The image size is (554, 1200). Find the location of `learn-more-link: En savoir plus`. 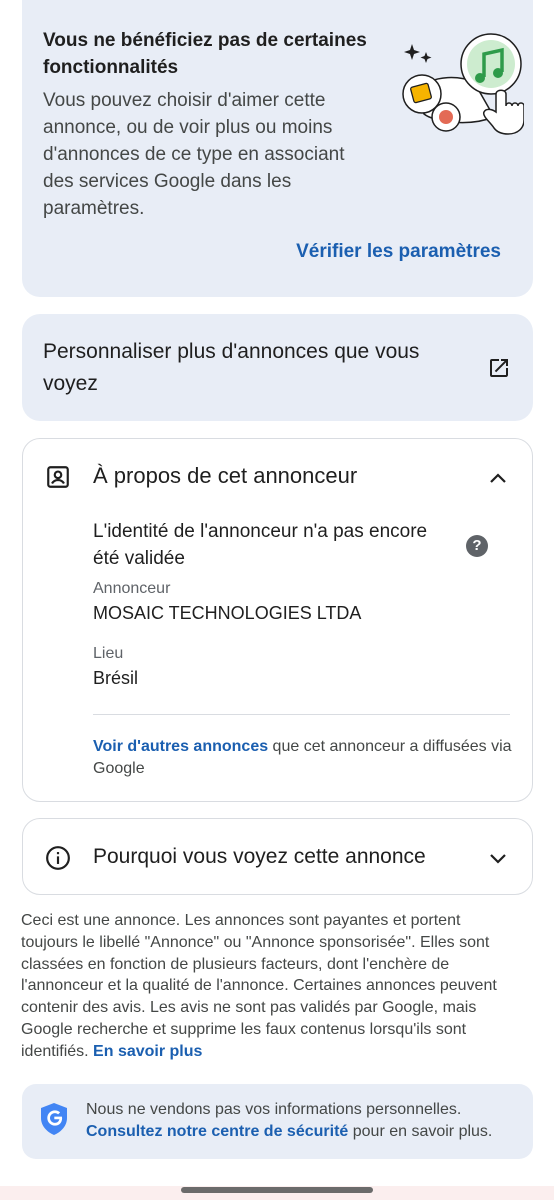

learn-more-link: En savoir plus is located at coordinates (147, 1051).